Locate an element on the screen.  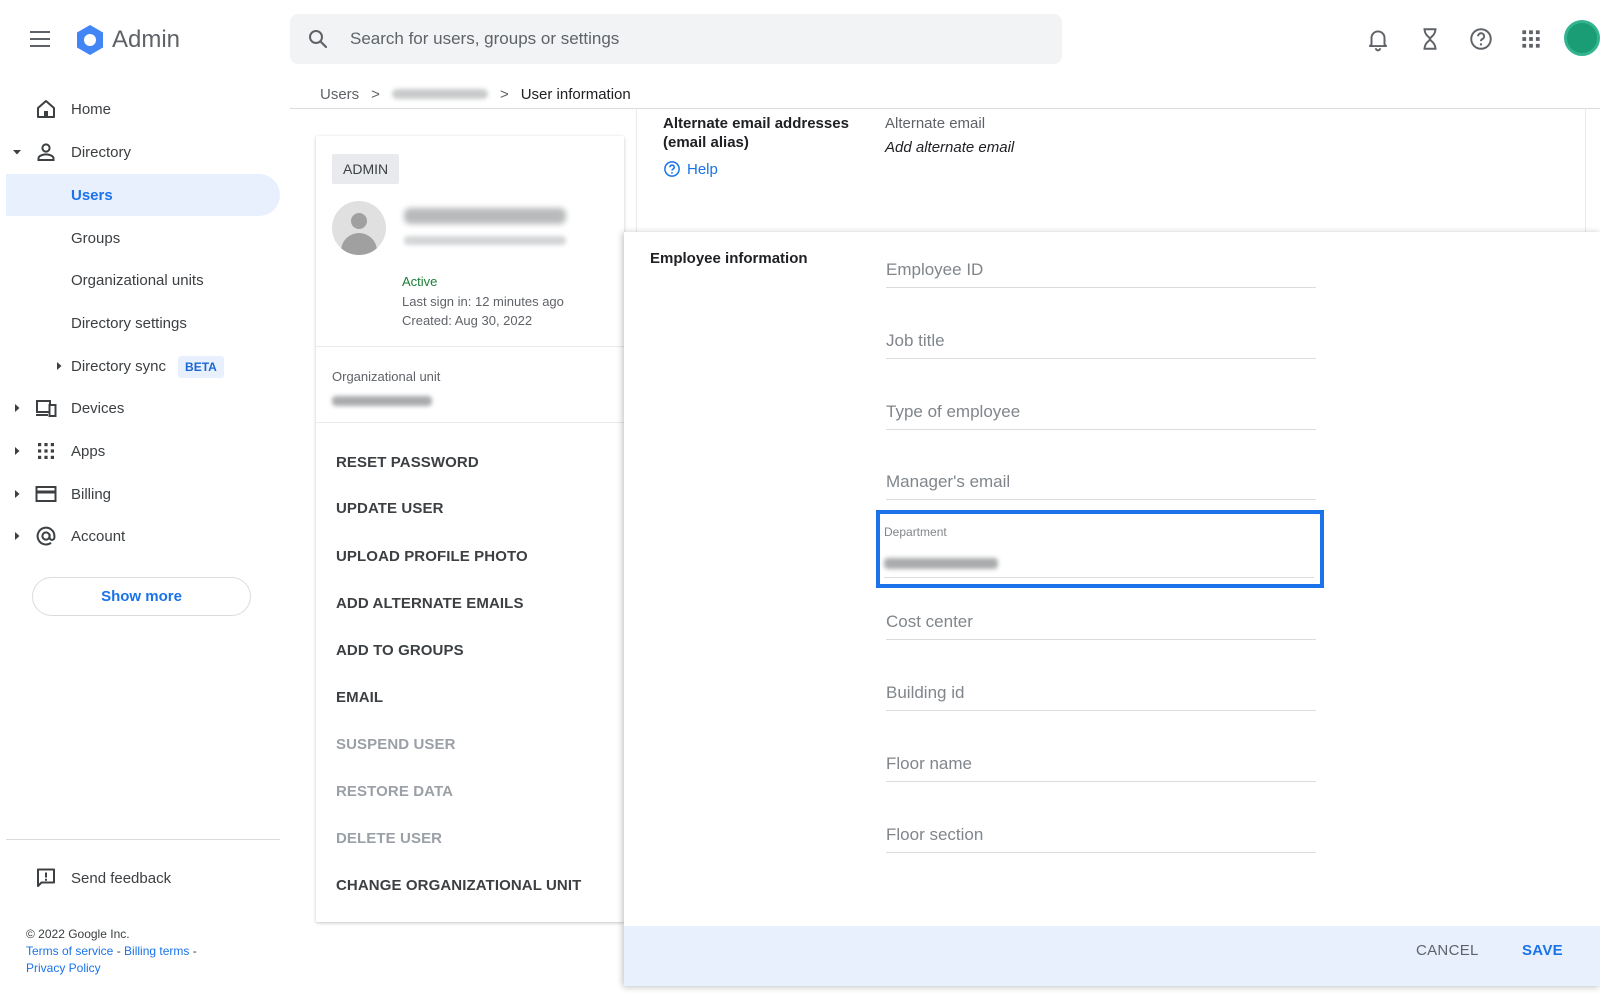
add-alternate-emails-button: ADD ALTERNATE EMAILS is located at coordinates (430, 603).